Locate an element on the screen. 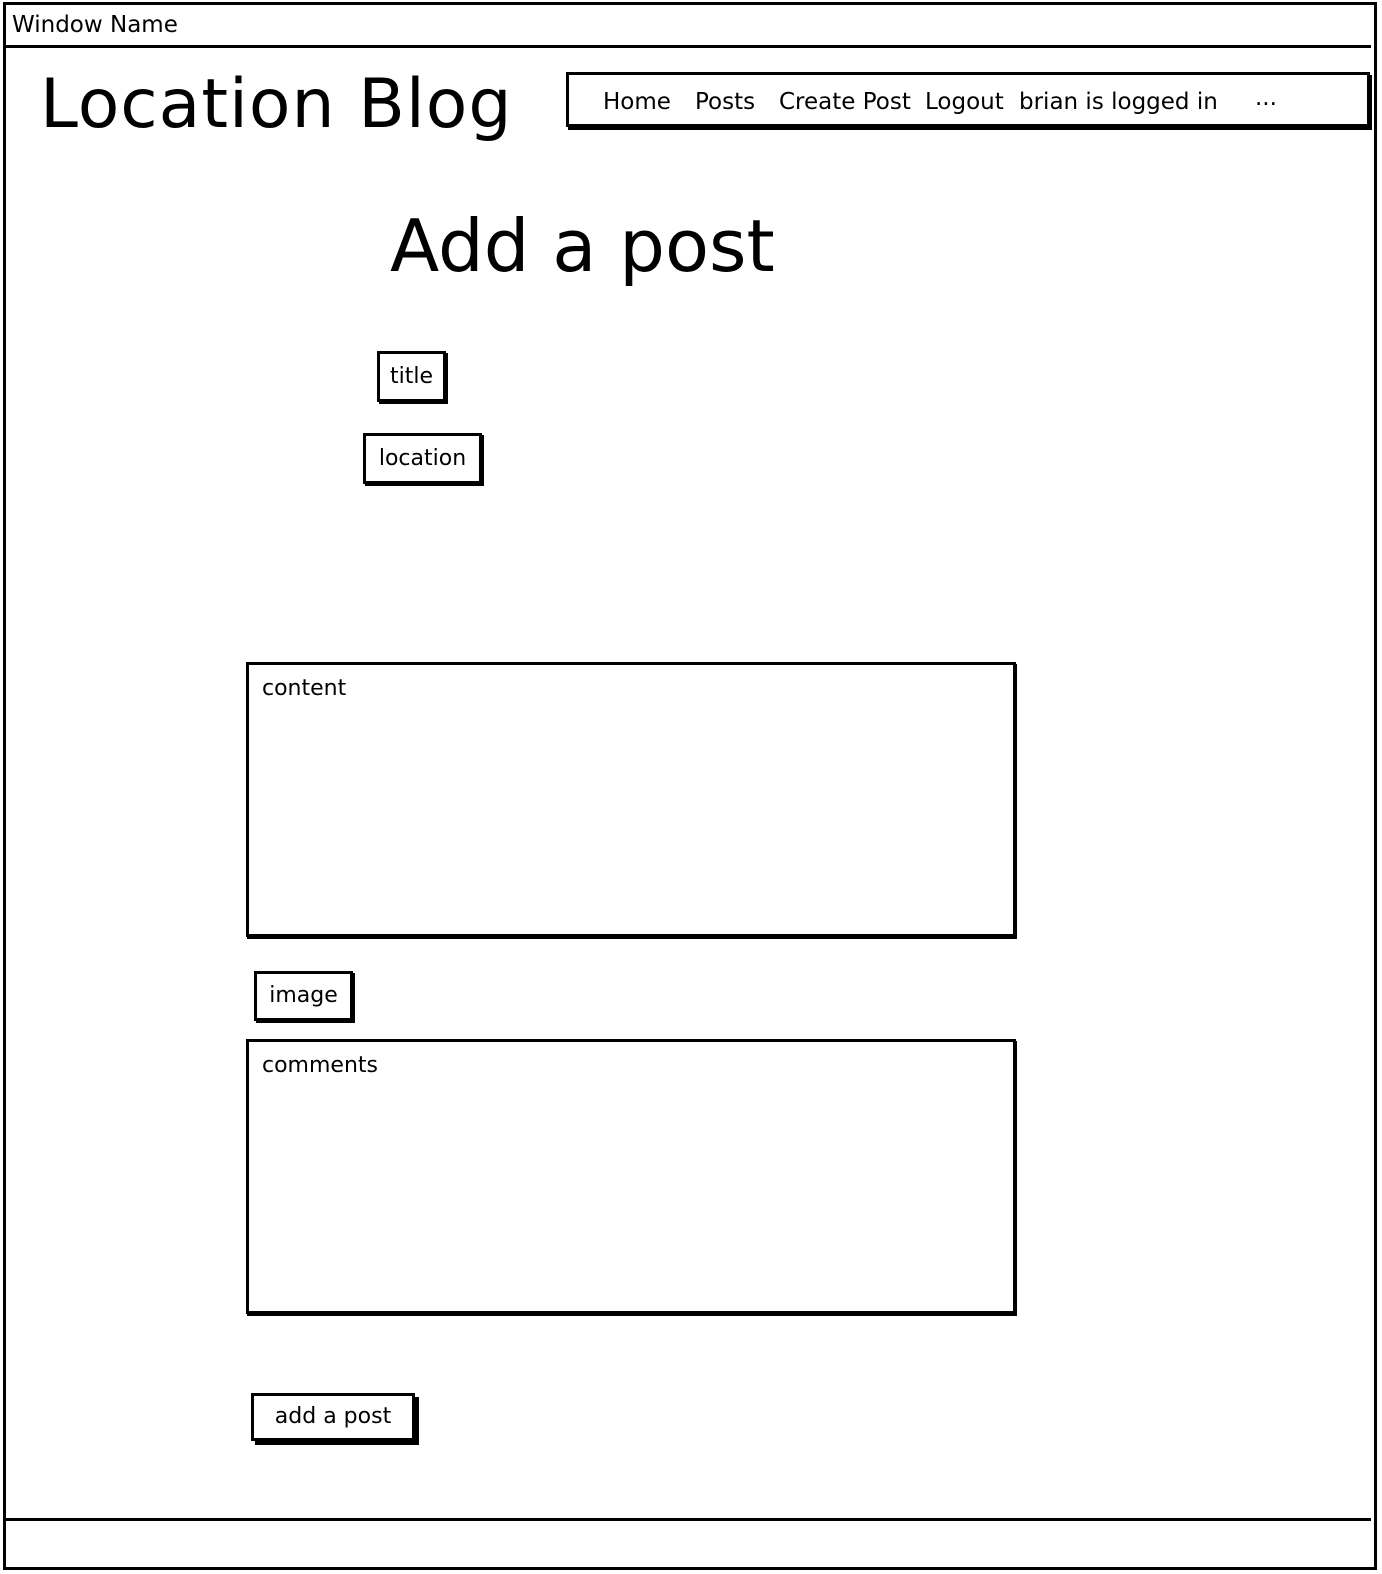 This screenshot has height=1574, width=1382. location-input: location is located at coordinates (422, 458).